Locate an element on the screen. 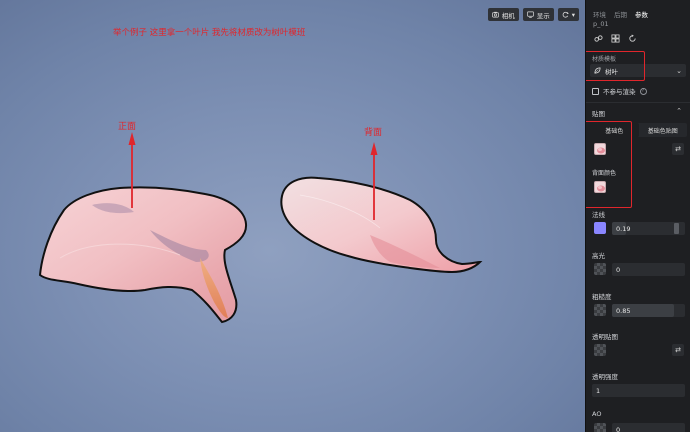 This screenshot has height=432, width=690. refresh-icon is located at coordinates (565, 14).